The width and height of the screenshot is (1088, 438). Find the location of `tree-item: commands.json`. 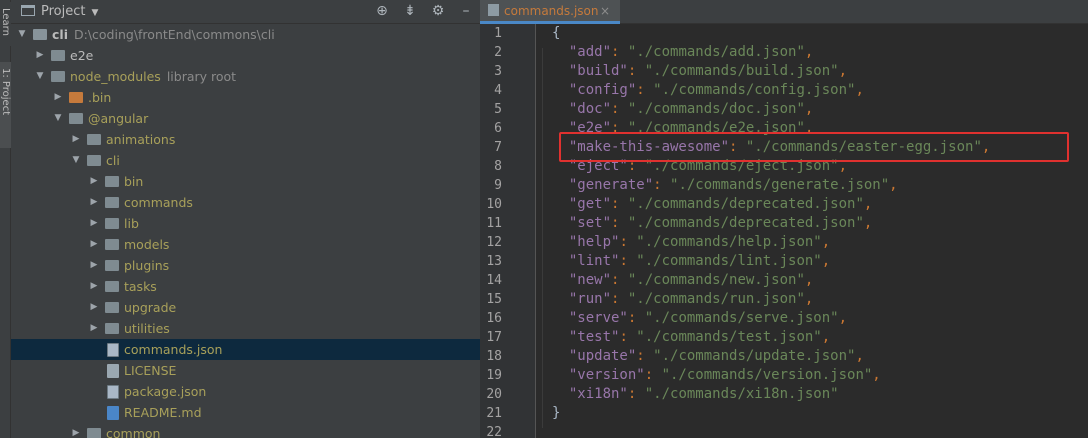

tree-item: commands.json is located at coordinates (245, 349).